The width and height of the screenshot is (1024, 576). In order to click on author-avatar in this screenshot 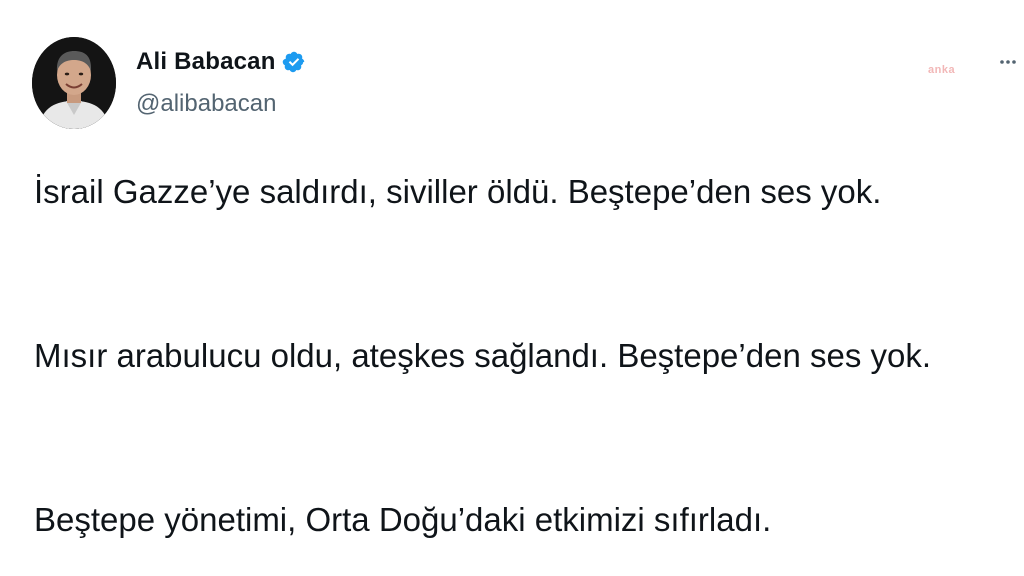, I will do `click(74, 83)`.